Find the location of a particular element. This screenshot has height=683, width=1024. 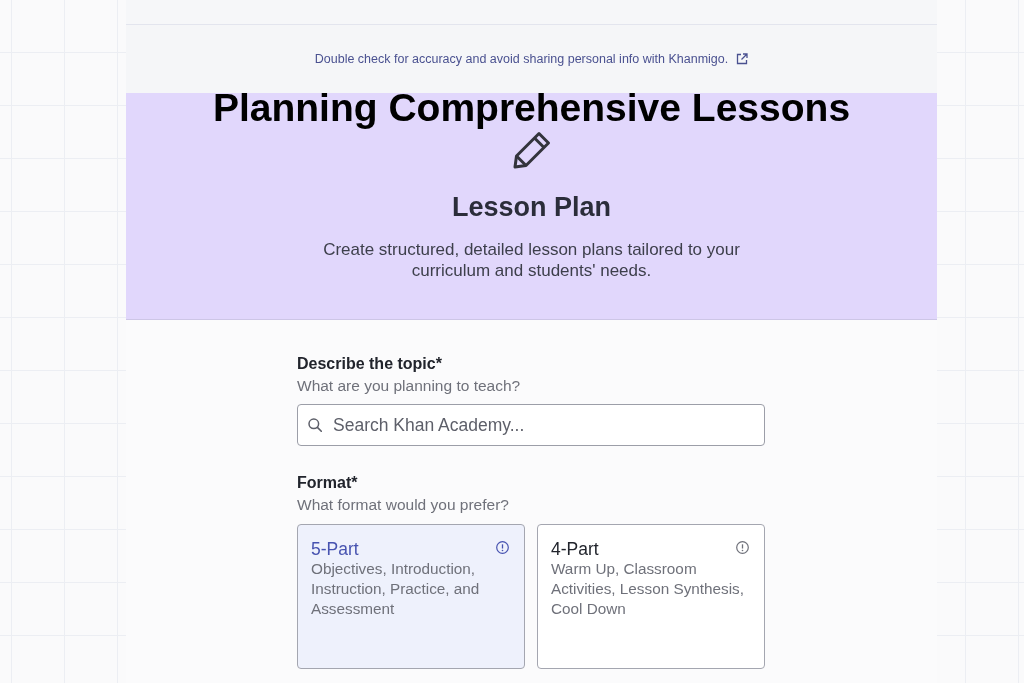

field-label: Describe the topic* is located at coordinates (370, 364).